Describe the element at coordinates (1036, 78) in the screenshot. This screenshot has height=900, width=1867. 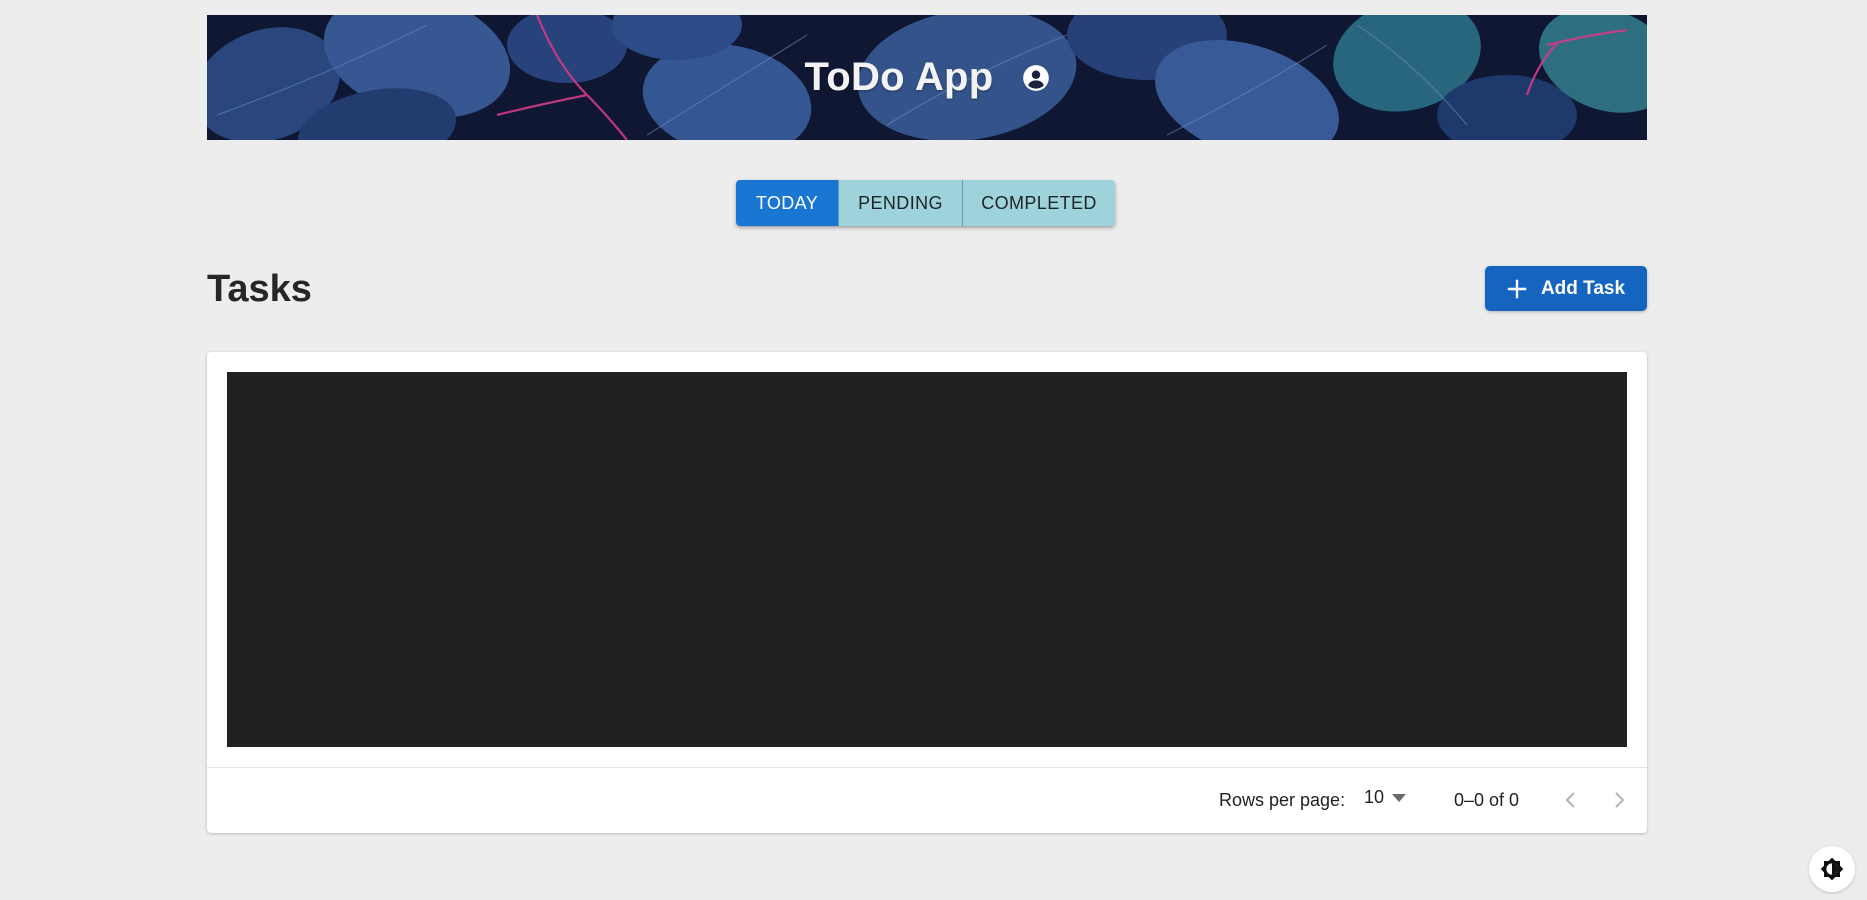
I see `account-circle-icon` at that location.